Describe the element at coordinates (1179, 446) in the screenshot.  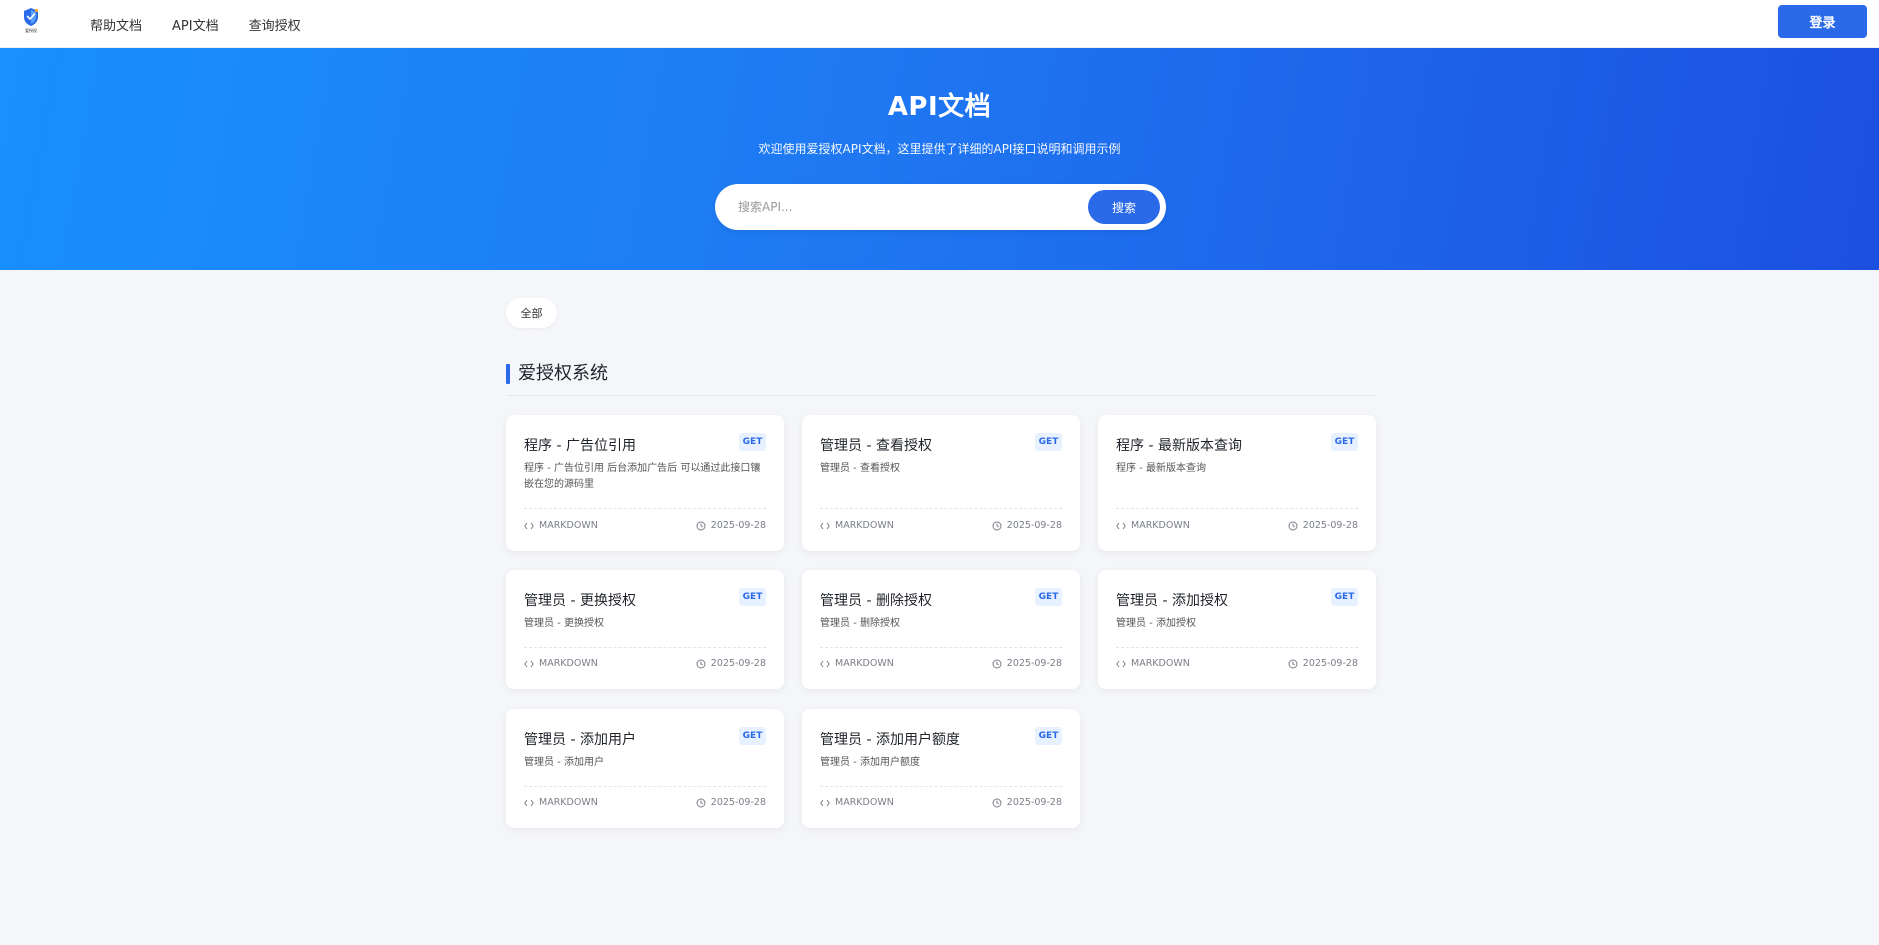
I see `api-card-title: 程序 - 最新版本查询` at that location.